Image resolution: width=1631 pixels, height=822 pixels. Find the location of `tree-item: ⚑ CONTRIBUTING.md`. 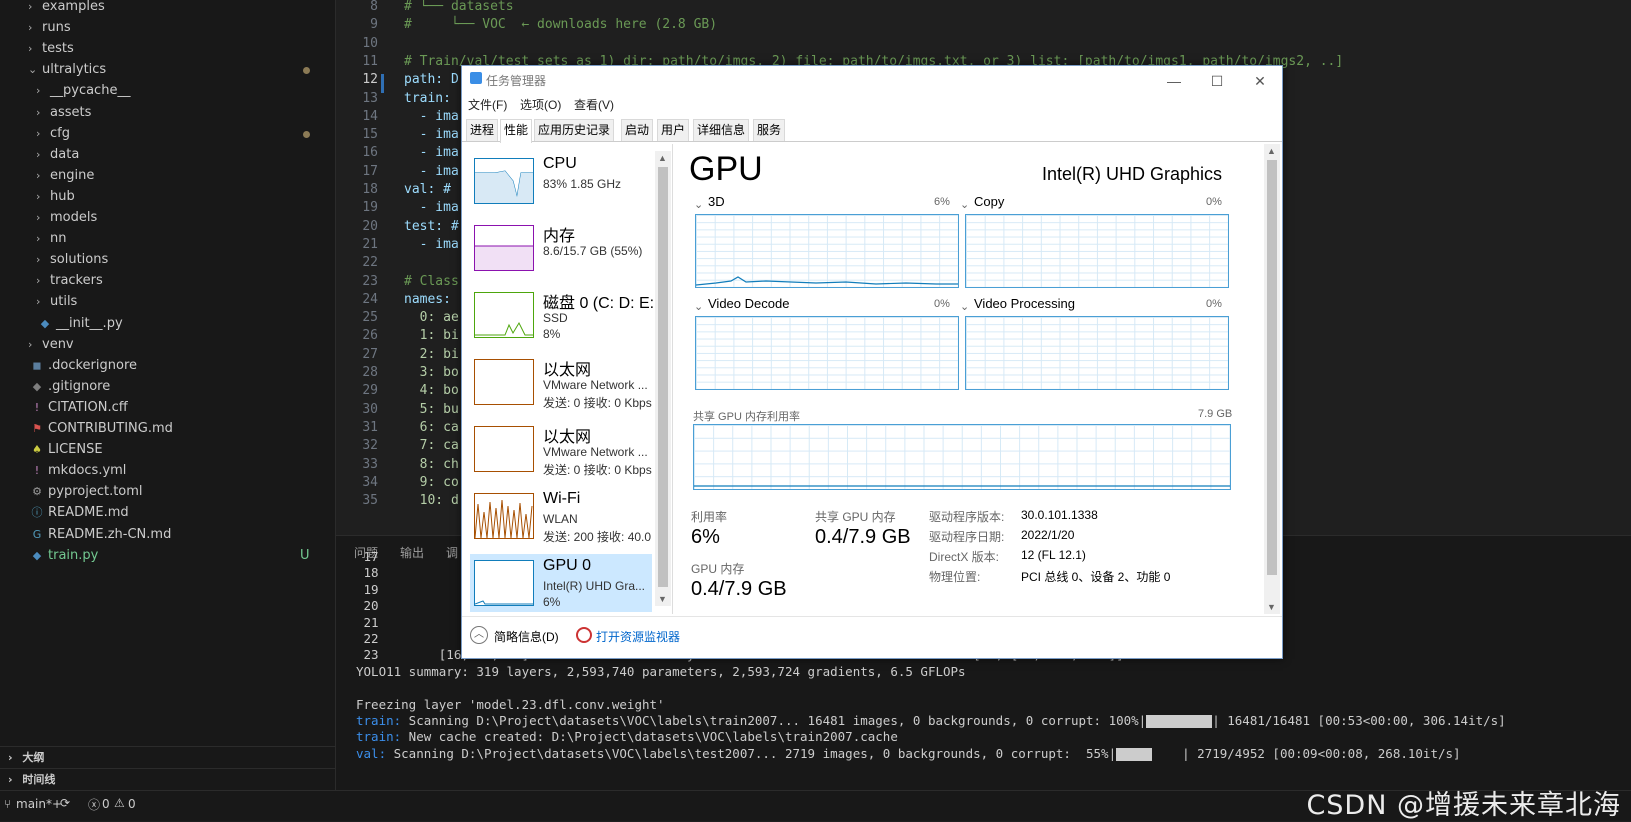

tree-item: ⚑ CONTRIBUTING.md is located at coordinates (101, 429).